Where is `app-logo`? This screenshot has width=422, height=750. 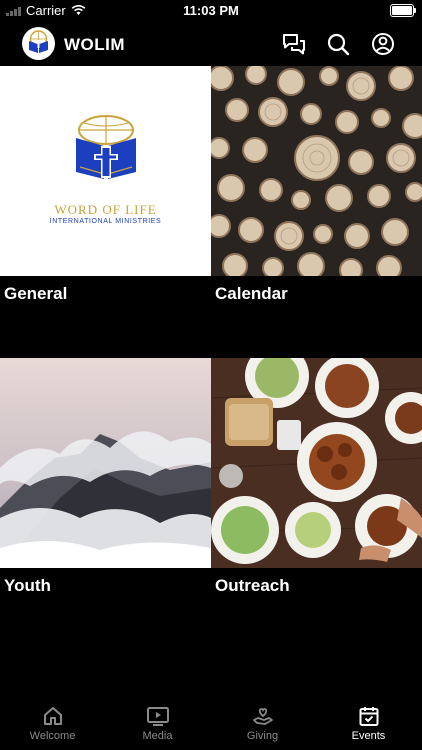 app-logo is located at coordinates (38, 43).